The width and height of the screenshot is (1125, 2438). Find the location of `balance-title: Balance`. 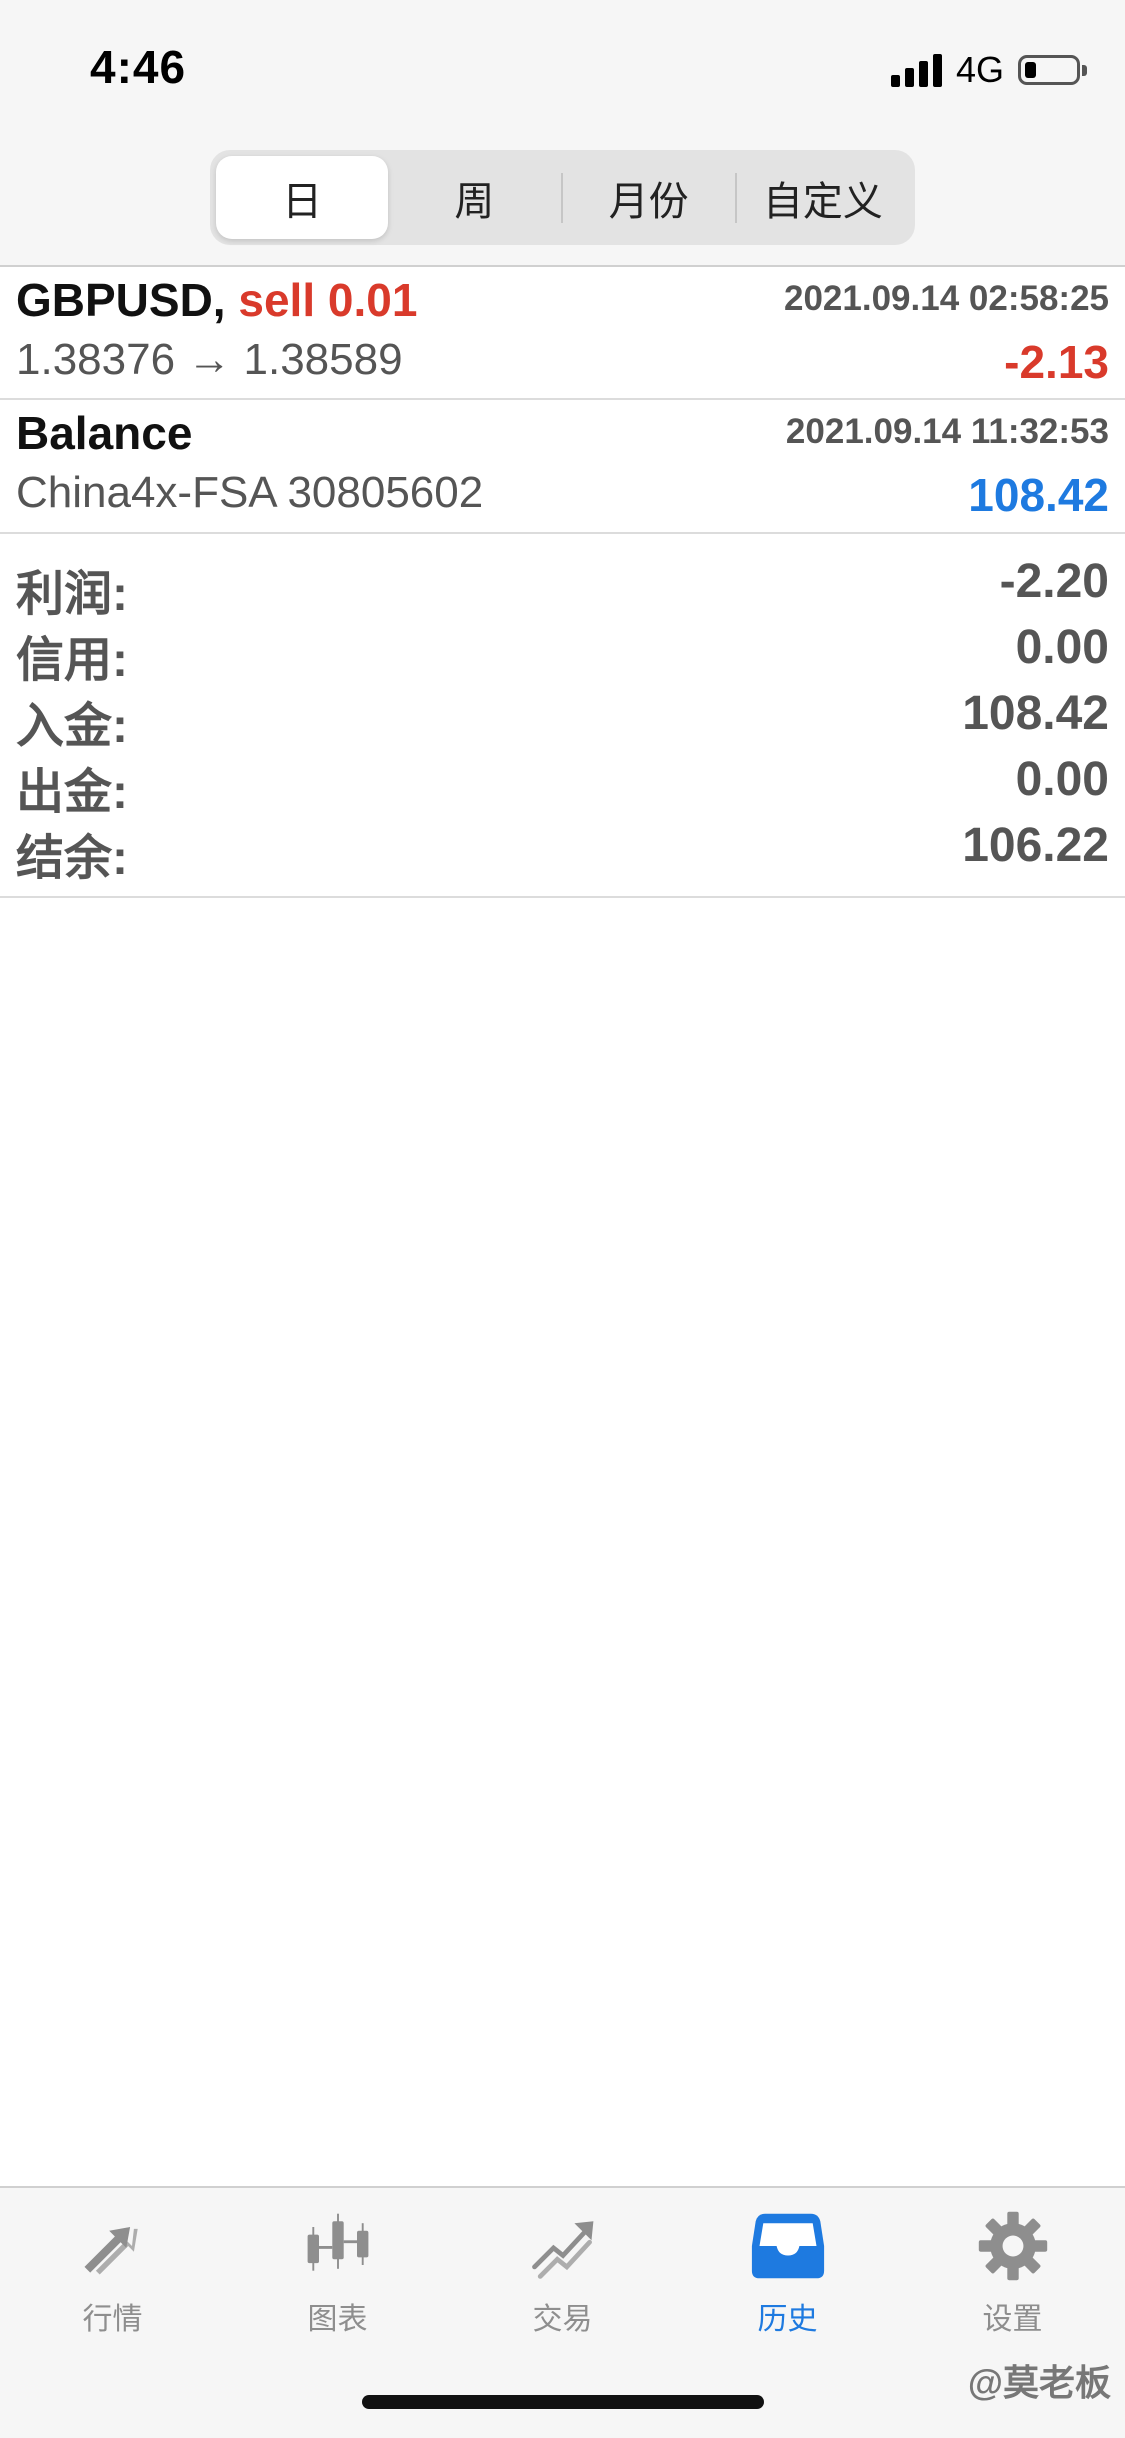

balance-title: Balance is located at coordinates (104, 433).